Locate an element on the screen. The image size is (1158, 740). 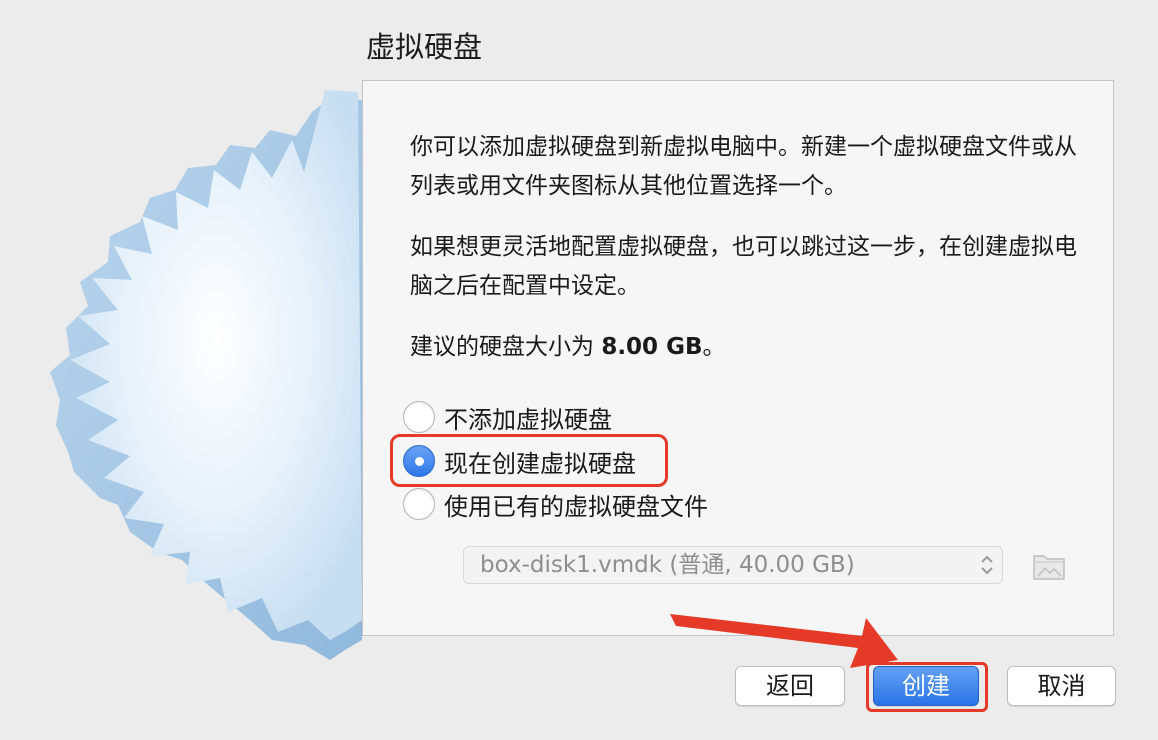
annotation-highlight-create-button is located at coordinates (927, 687).